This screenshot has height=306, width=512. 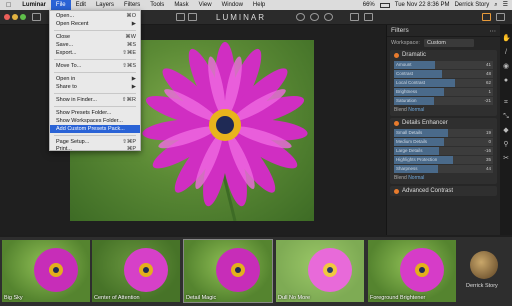 I want to click on undo-icon, so click(x=300, y=17).